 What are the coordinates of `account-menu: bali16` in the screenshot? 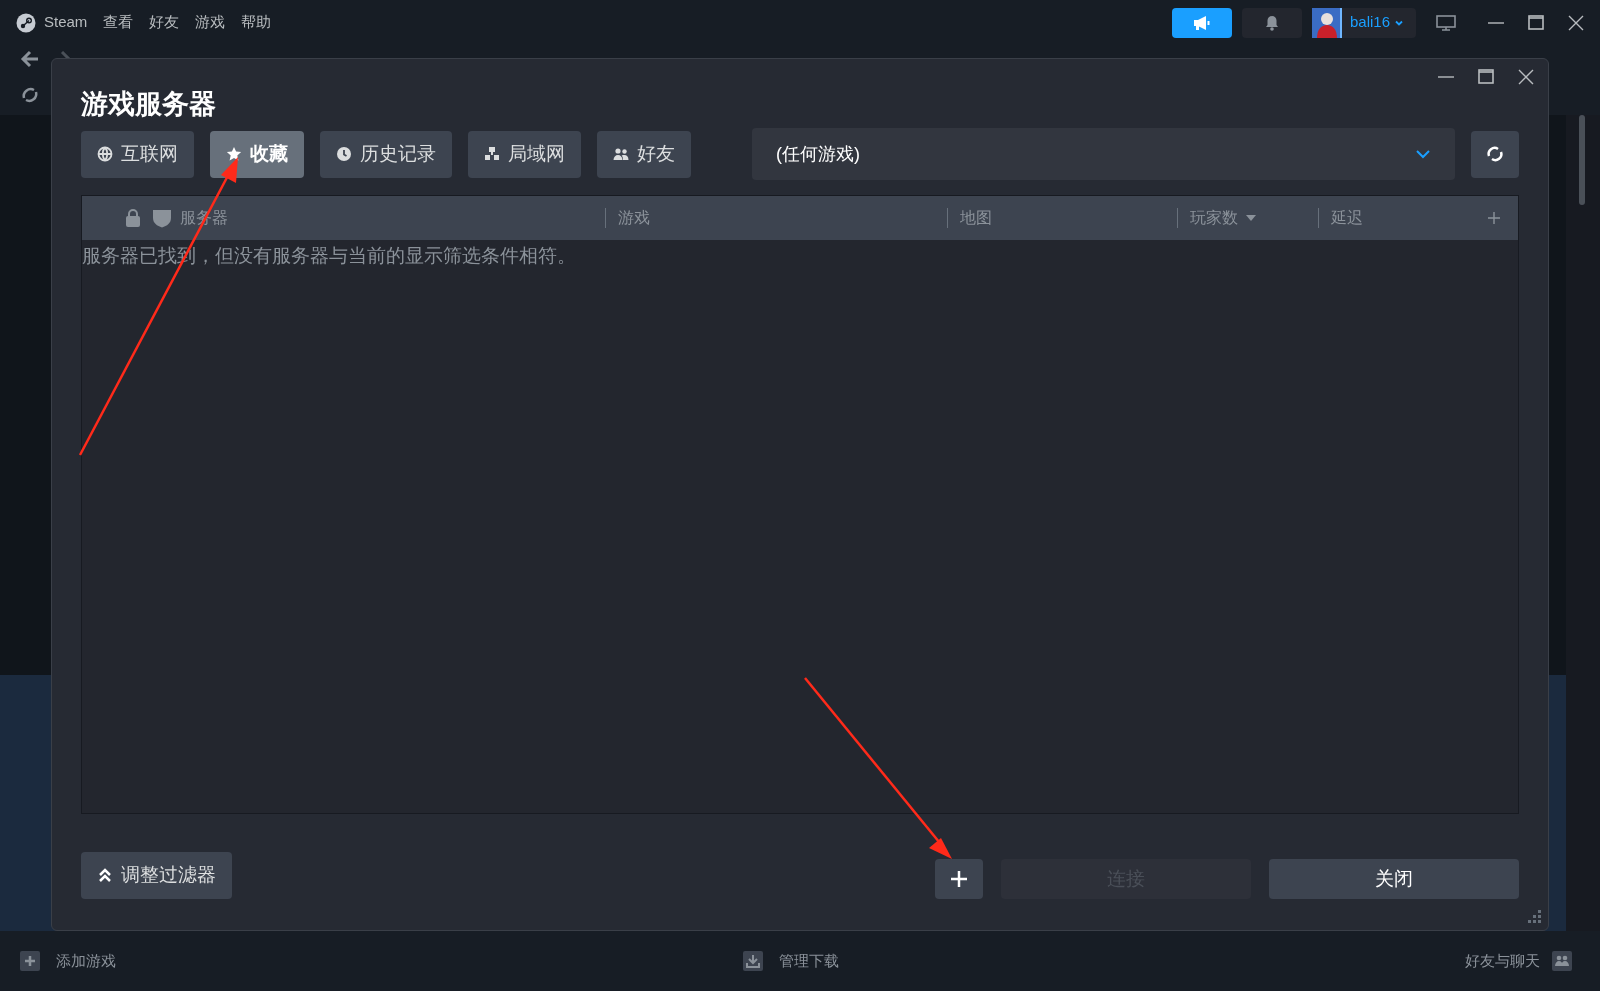 It's located at (1363, 22).